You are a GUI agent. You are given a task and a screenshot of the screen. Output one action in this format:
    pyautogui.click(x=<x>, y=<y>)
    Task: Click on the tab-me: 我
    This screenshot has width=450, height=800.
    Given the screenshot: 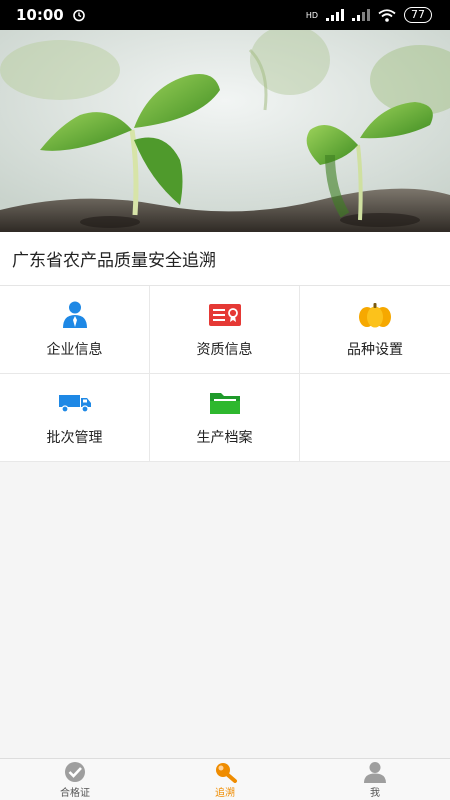 What is the action you would take?
    pyautogui.click(x=375, y=779)
    